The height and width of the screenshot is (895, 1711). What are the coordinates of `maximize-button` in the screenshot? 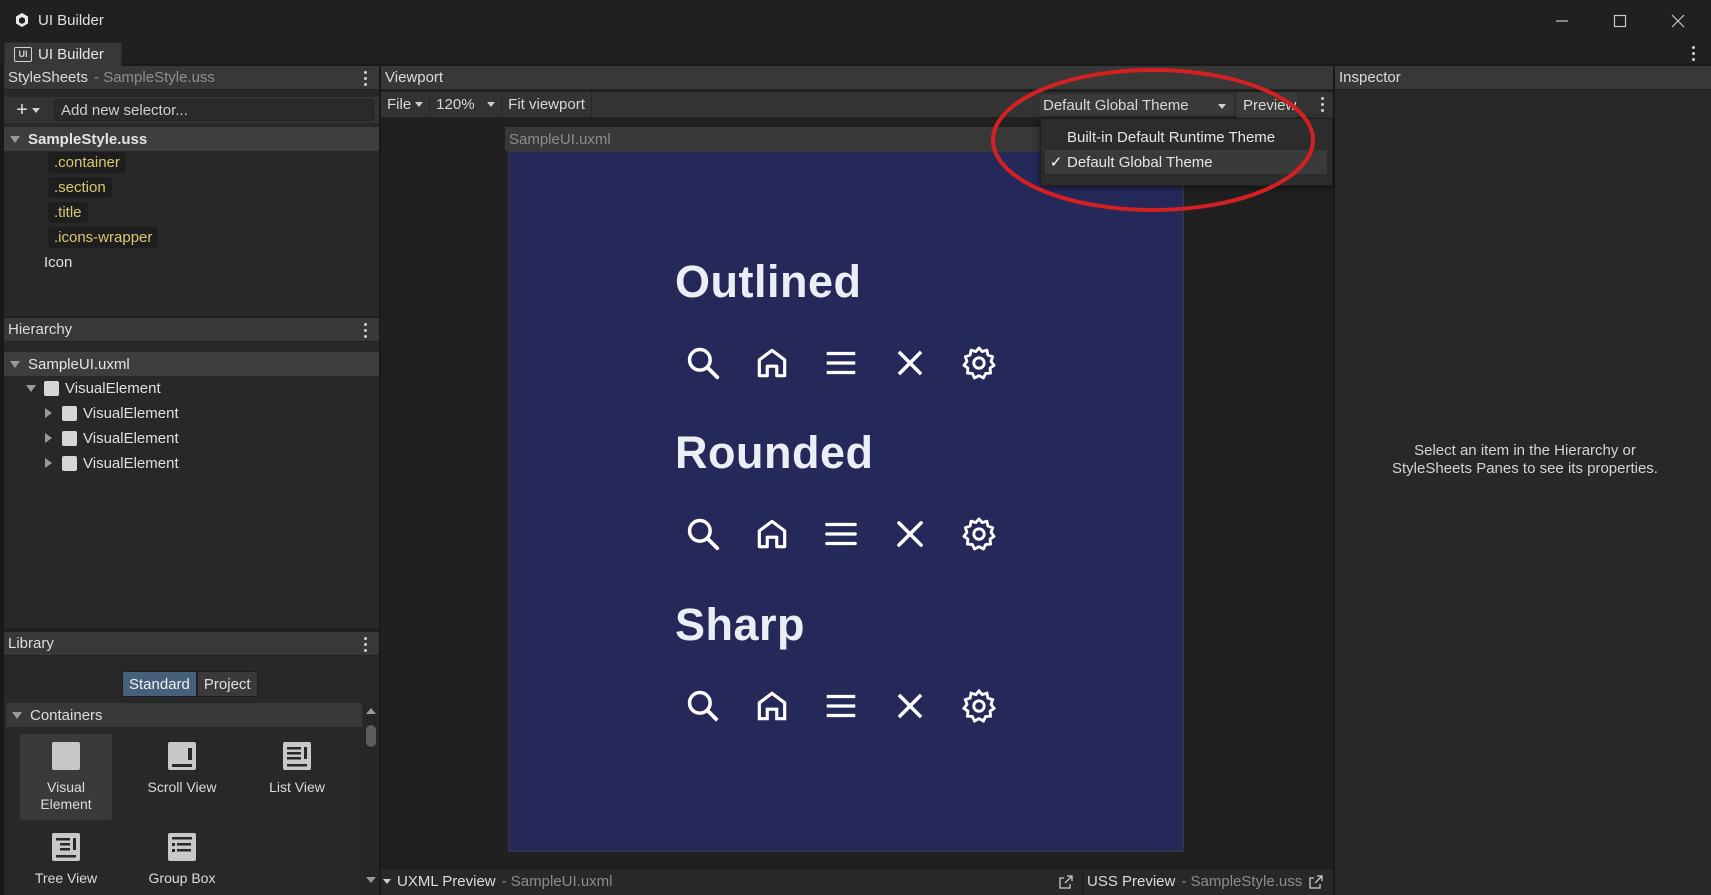 It's located at (1620, 21).